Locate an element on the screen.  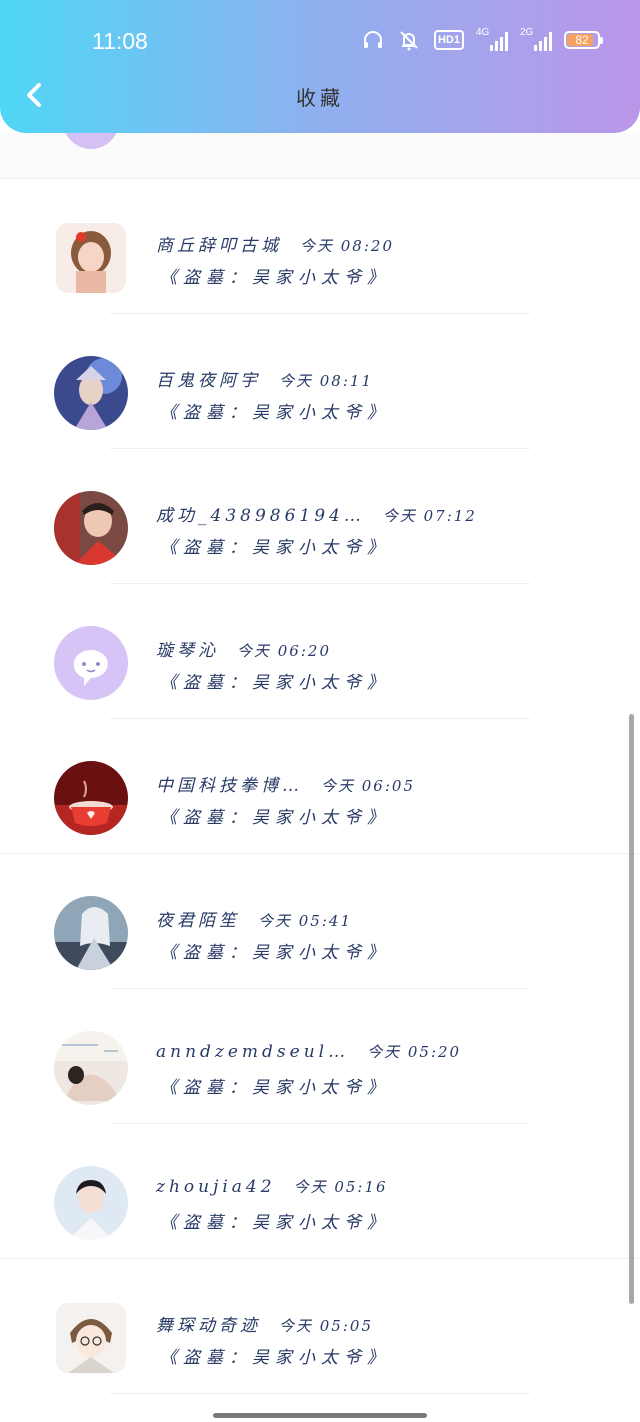
list-item: 商丘辞叩古城 今天 08:20 《盗墓：吴家小太爷》 is located at coordinates (320, 246).